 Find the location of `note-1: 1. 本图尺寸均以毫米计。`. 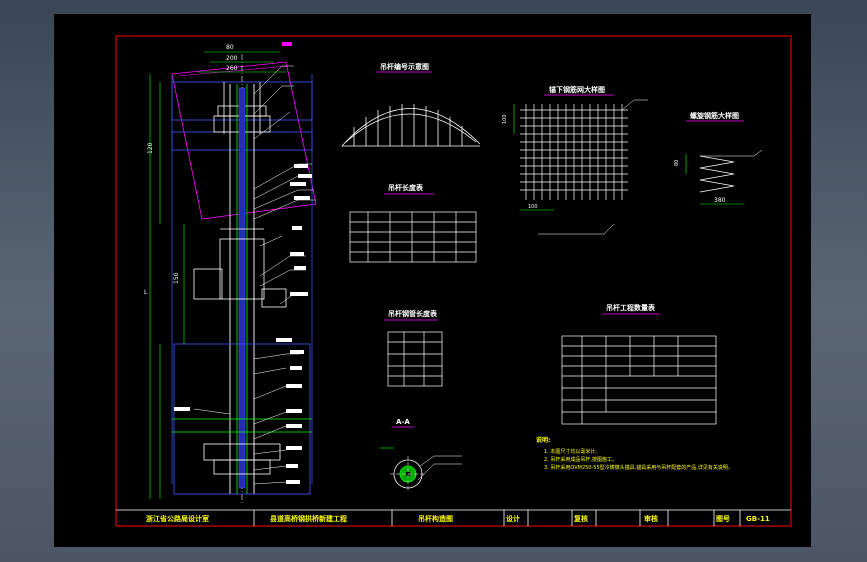

note-1: 1. 本图尺寸均以毫米计。 is located at coordinates (572, 451).